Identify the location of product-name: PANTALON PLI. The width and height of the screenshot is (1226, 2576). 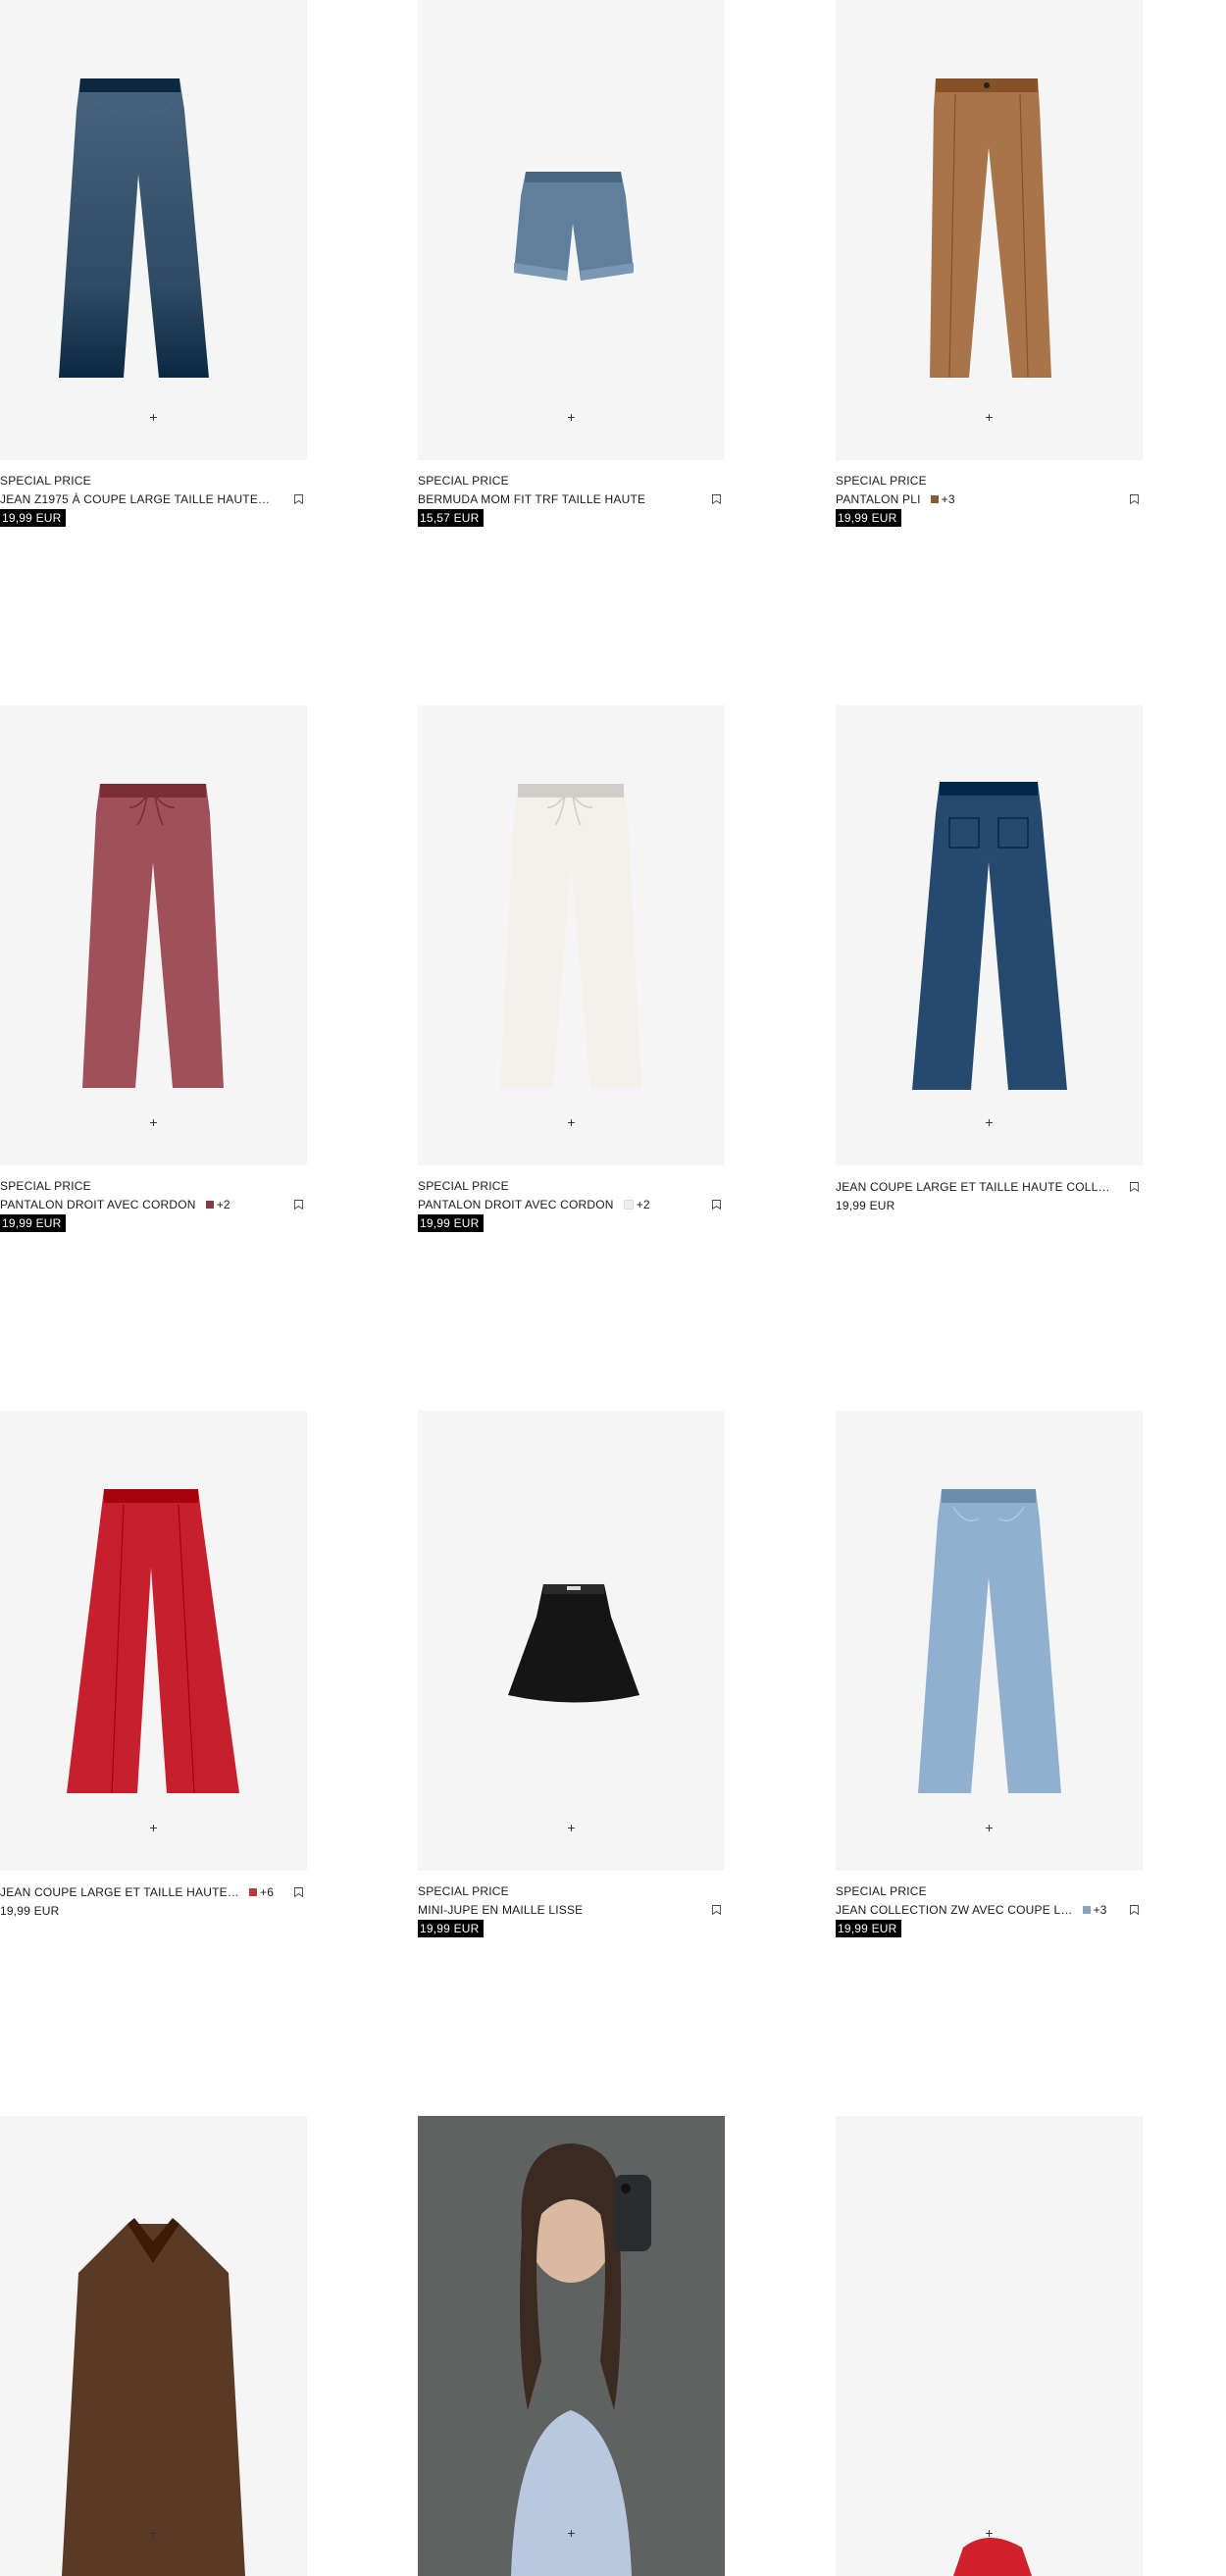
(878, 499).